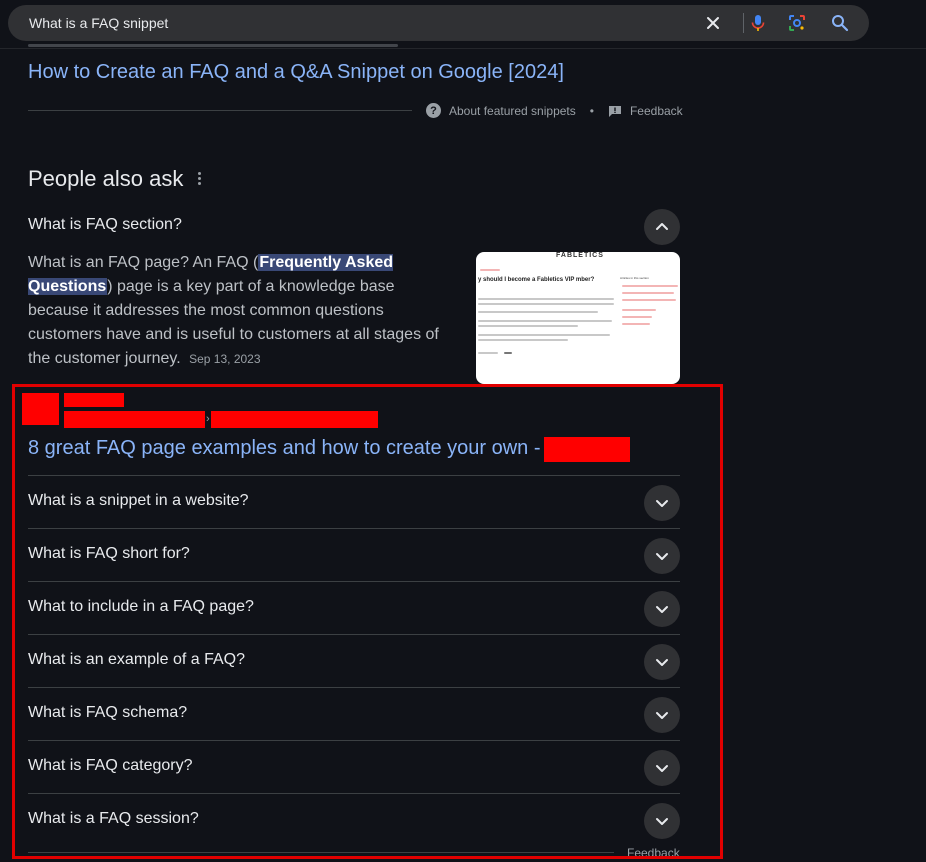 The height and width of the screenshot is (862, 926). I want to click on answer-text-start: What is an FAQ page? An FAQ (, so click(143, 262).